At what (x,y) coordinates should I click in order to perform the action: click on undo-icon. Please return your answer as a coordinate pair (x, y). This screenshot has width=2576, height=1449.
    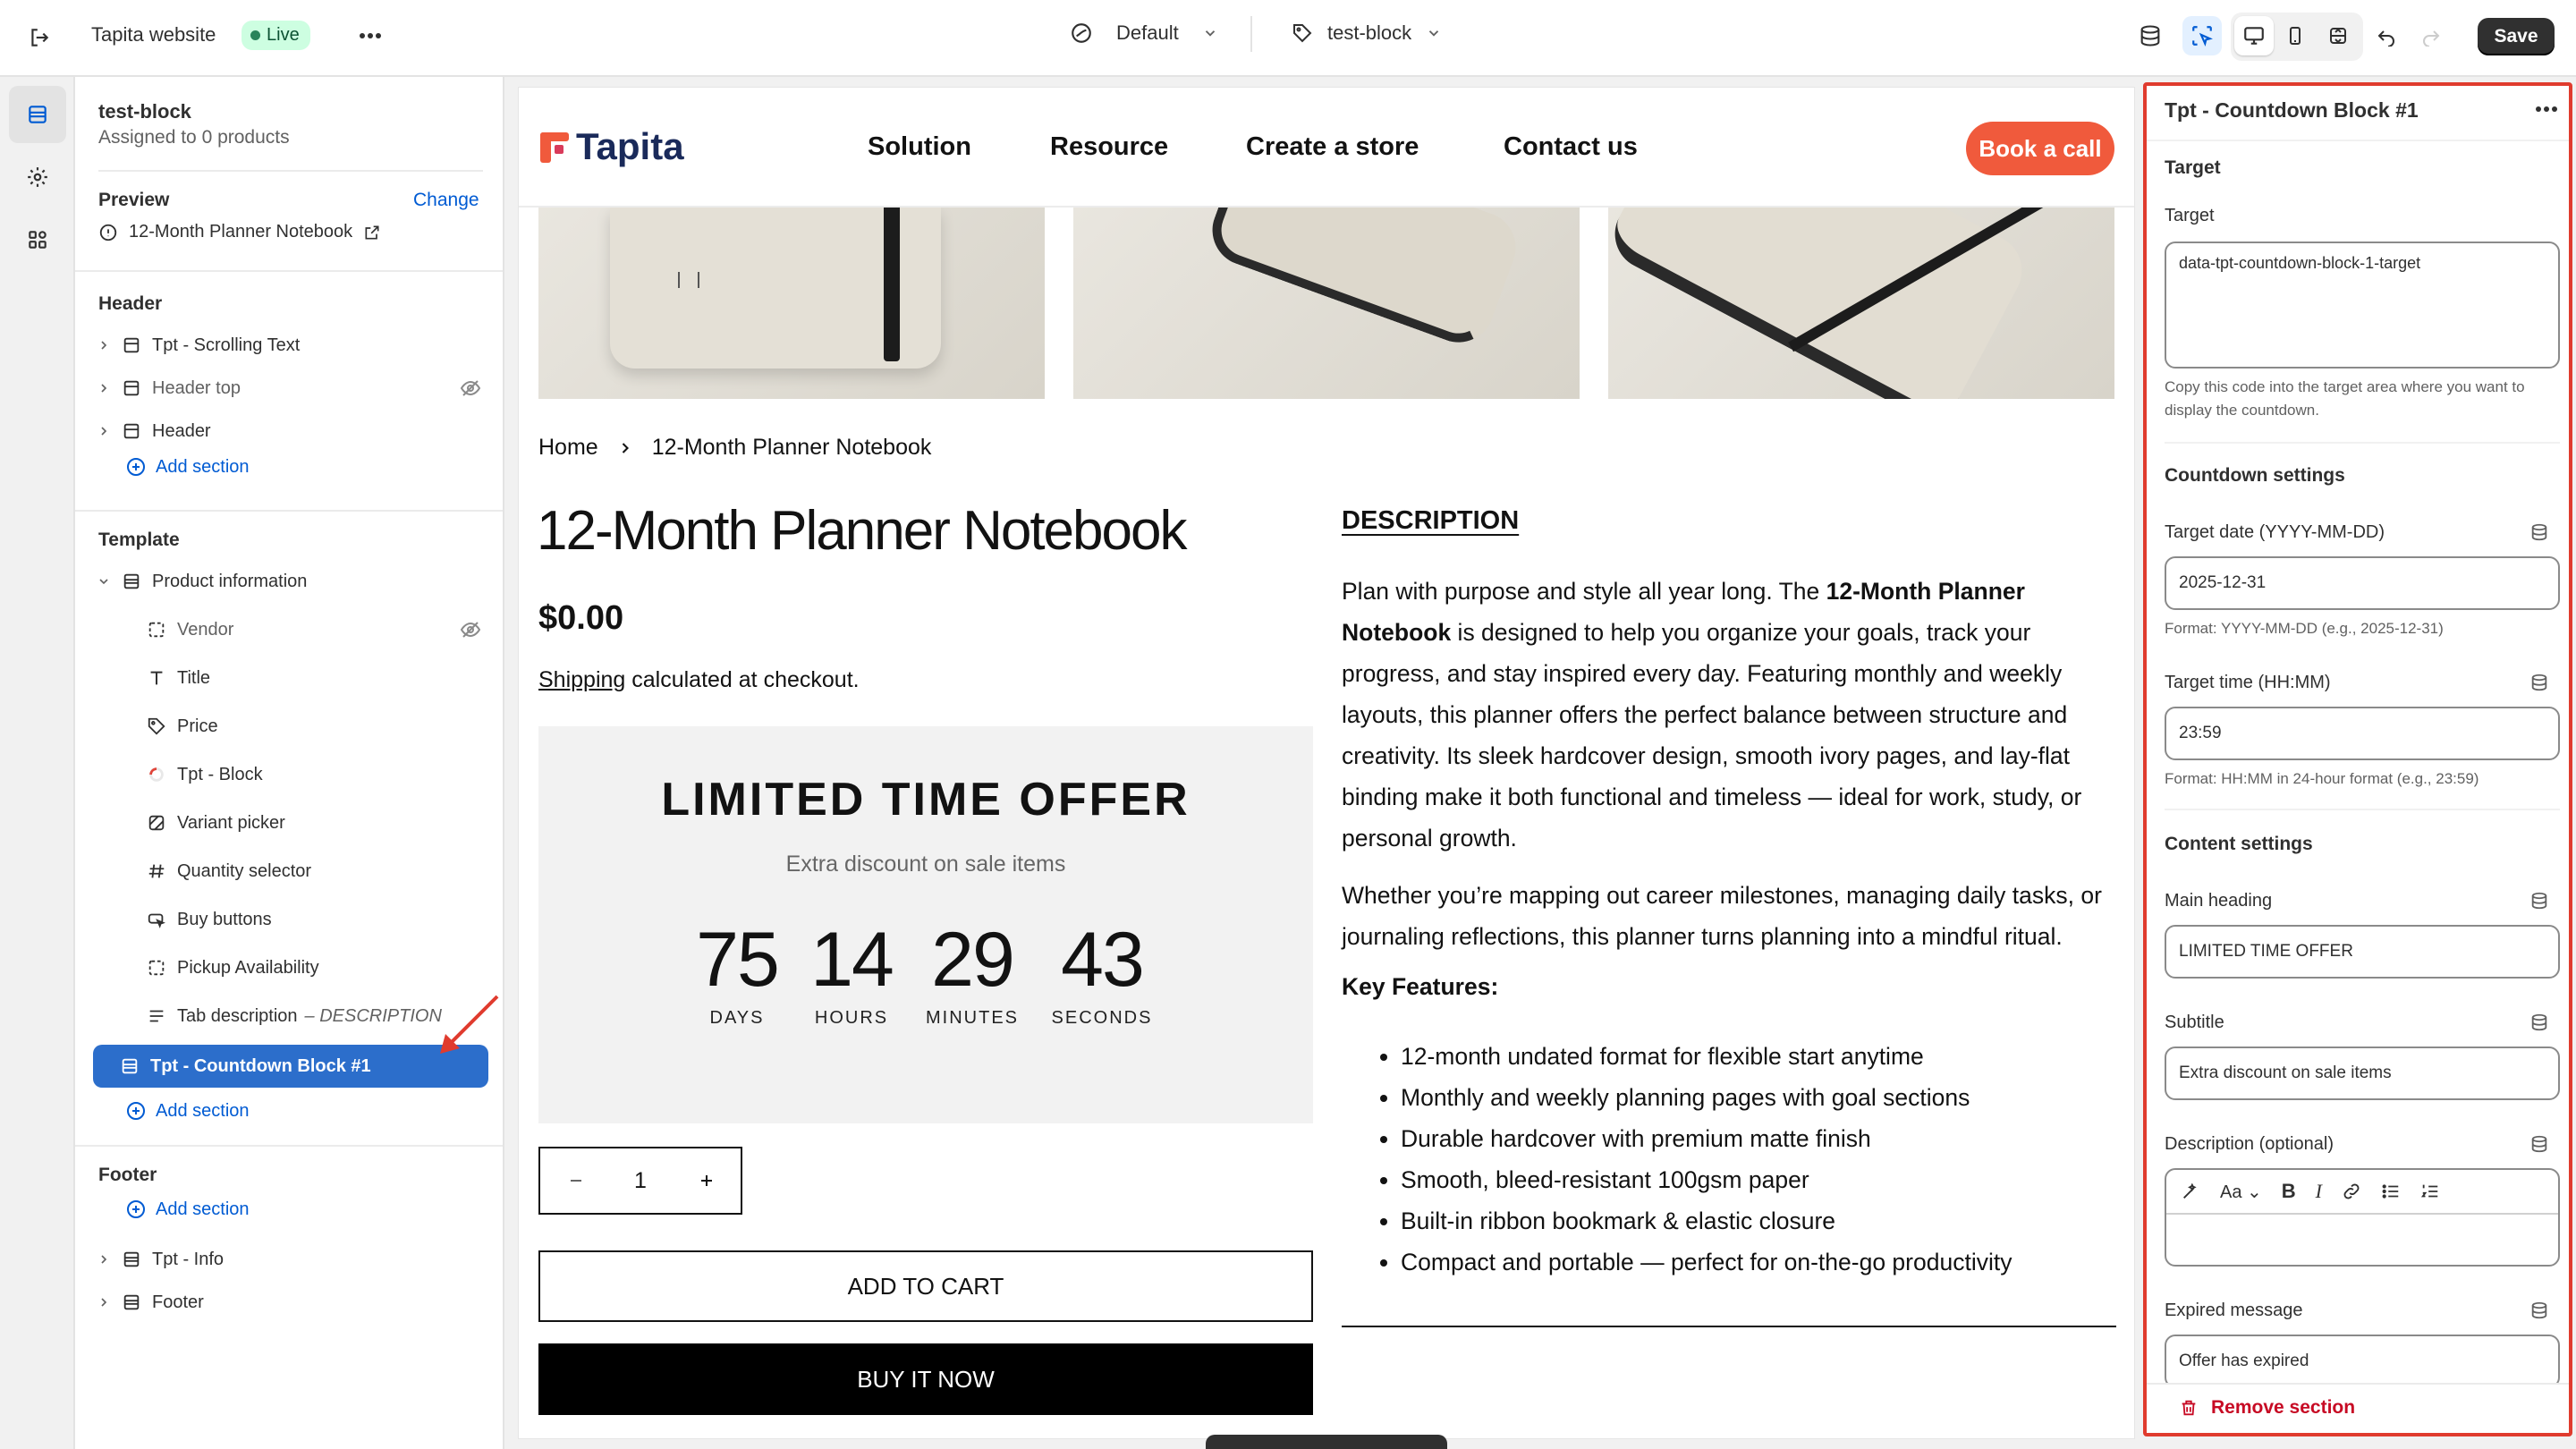
    Looking at the image, I should click on (2386, 35).